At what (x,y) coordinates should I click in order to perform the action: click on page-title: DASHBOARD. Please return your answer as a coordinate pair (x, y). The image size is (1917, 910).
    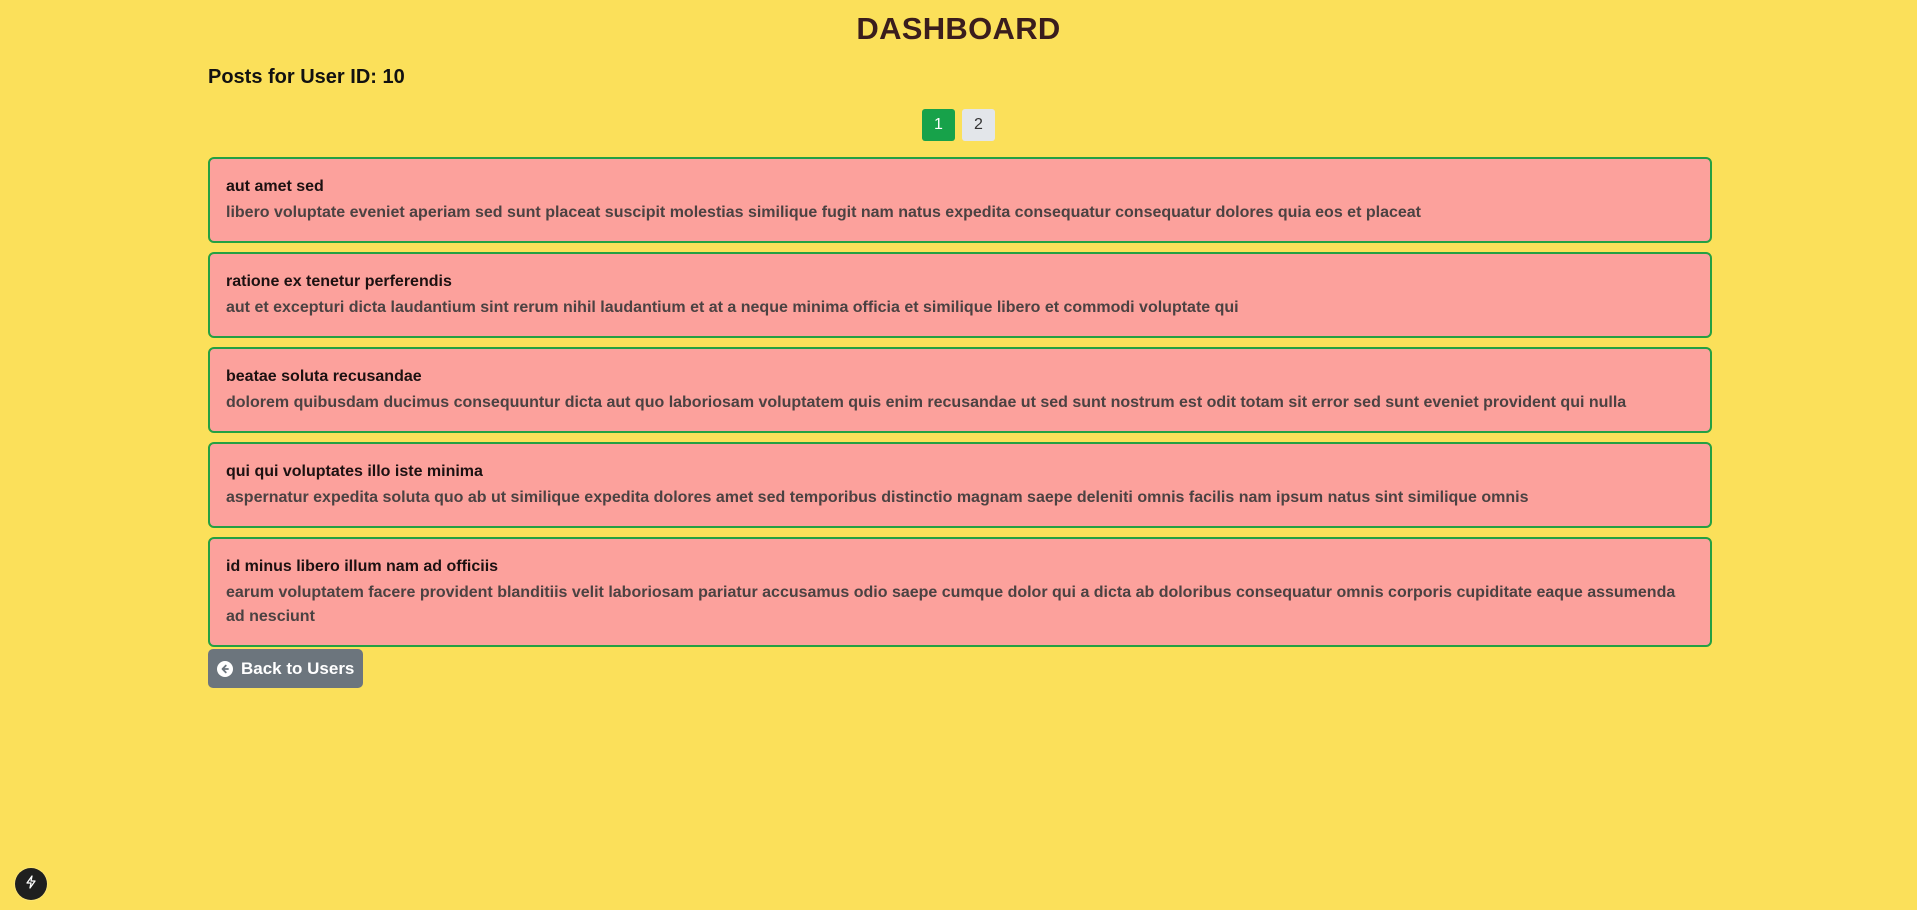
    Looking at the image, I should click on (958, 28).